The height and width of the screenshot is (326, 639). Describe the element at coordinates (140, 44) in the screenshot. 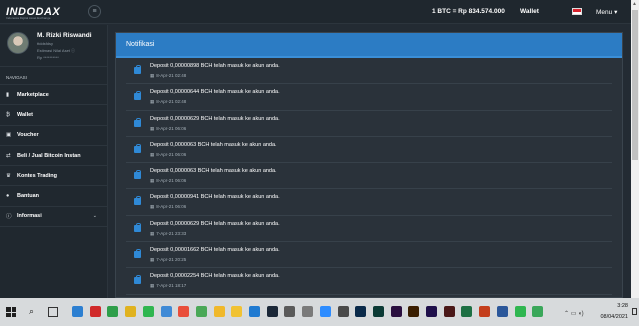

I see `panel-title: Notifikasi` at that location.